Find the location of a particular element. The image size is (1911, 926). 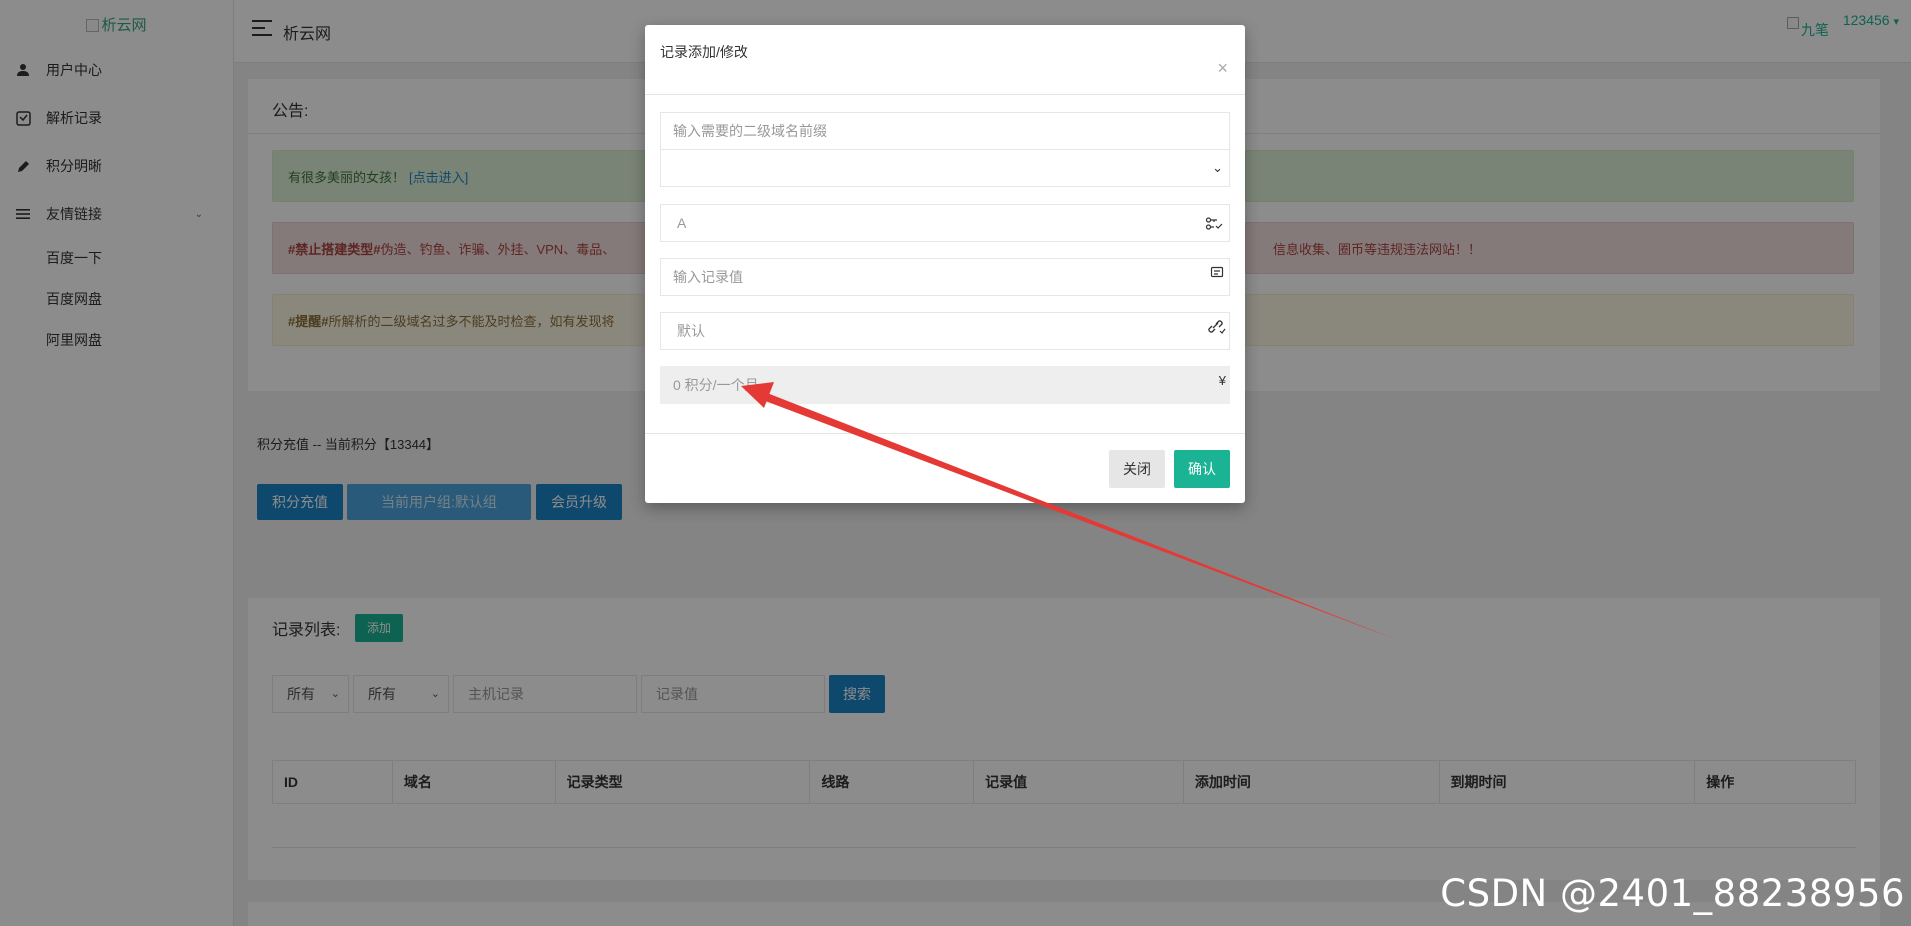

confirm-button: 确认 is located at coordinates (1202, 469).